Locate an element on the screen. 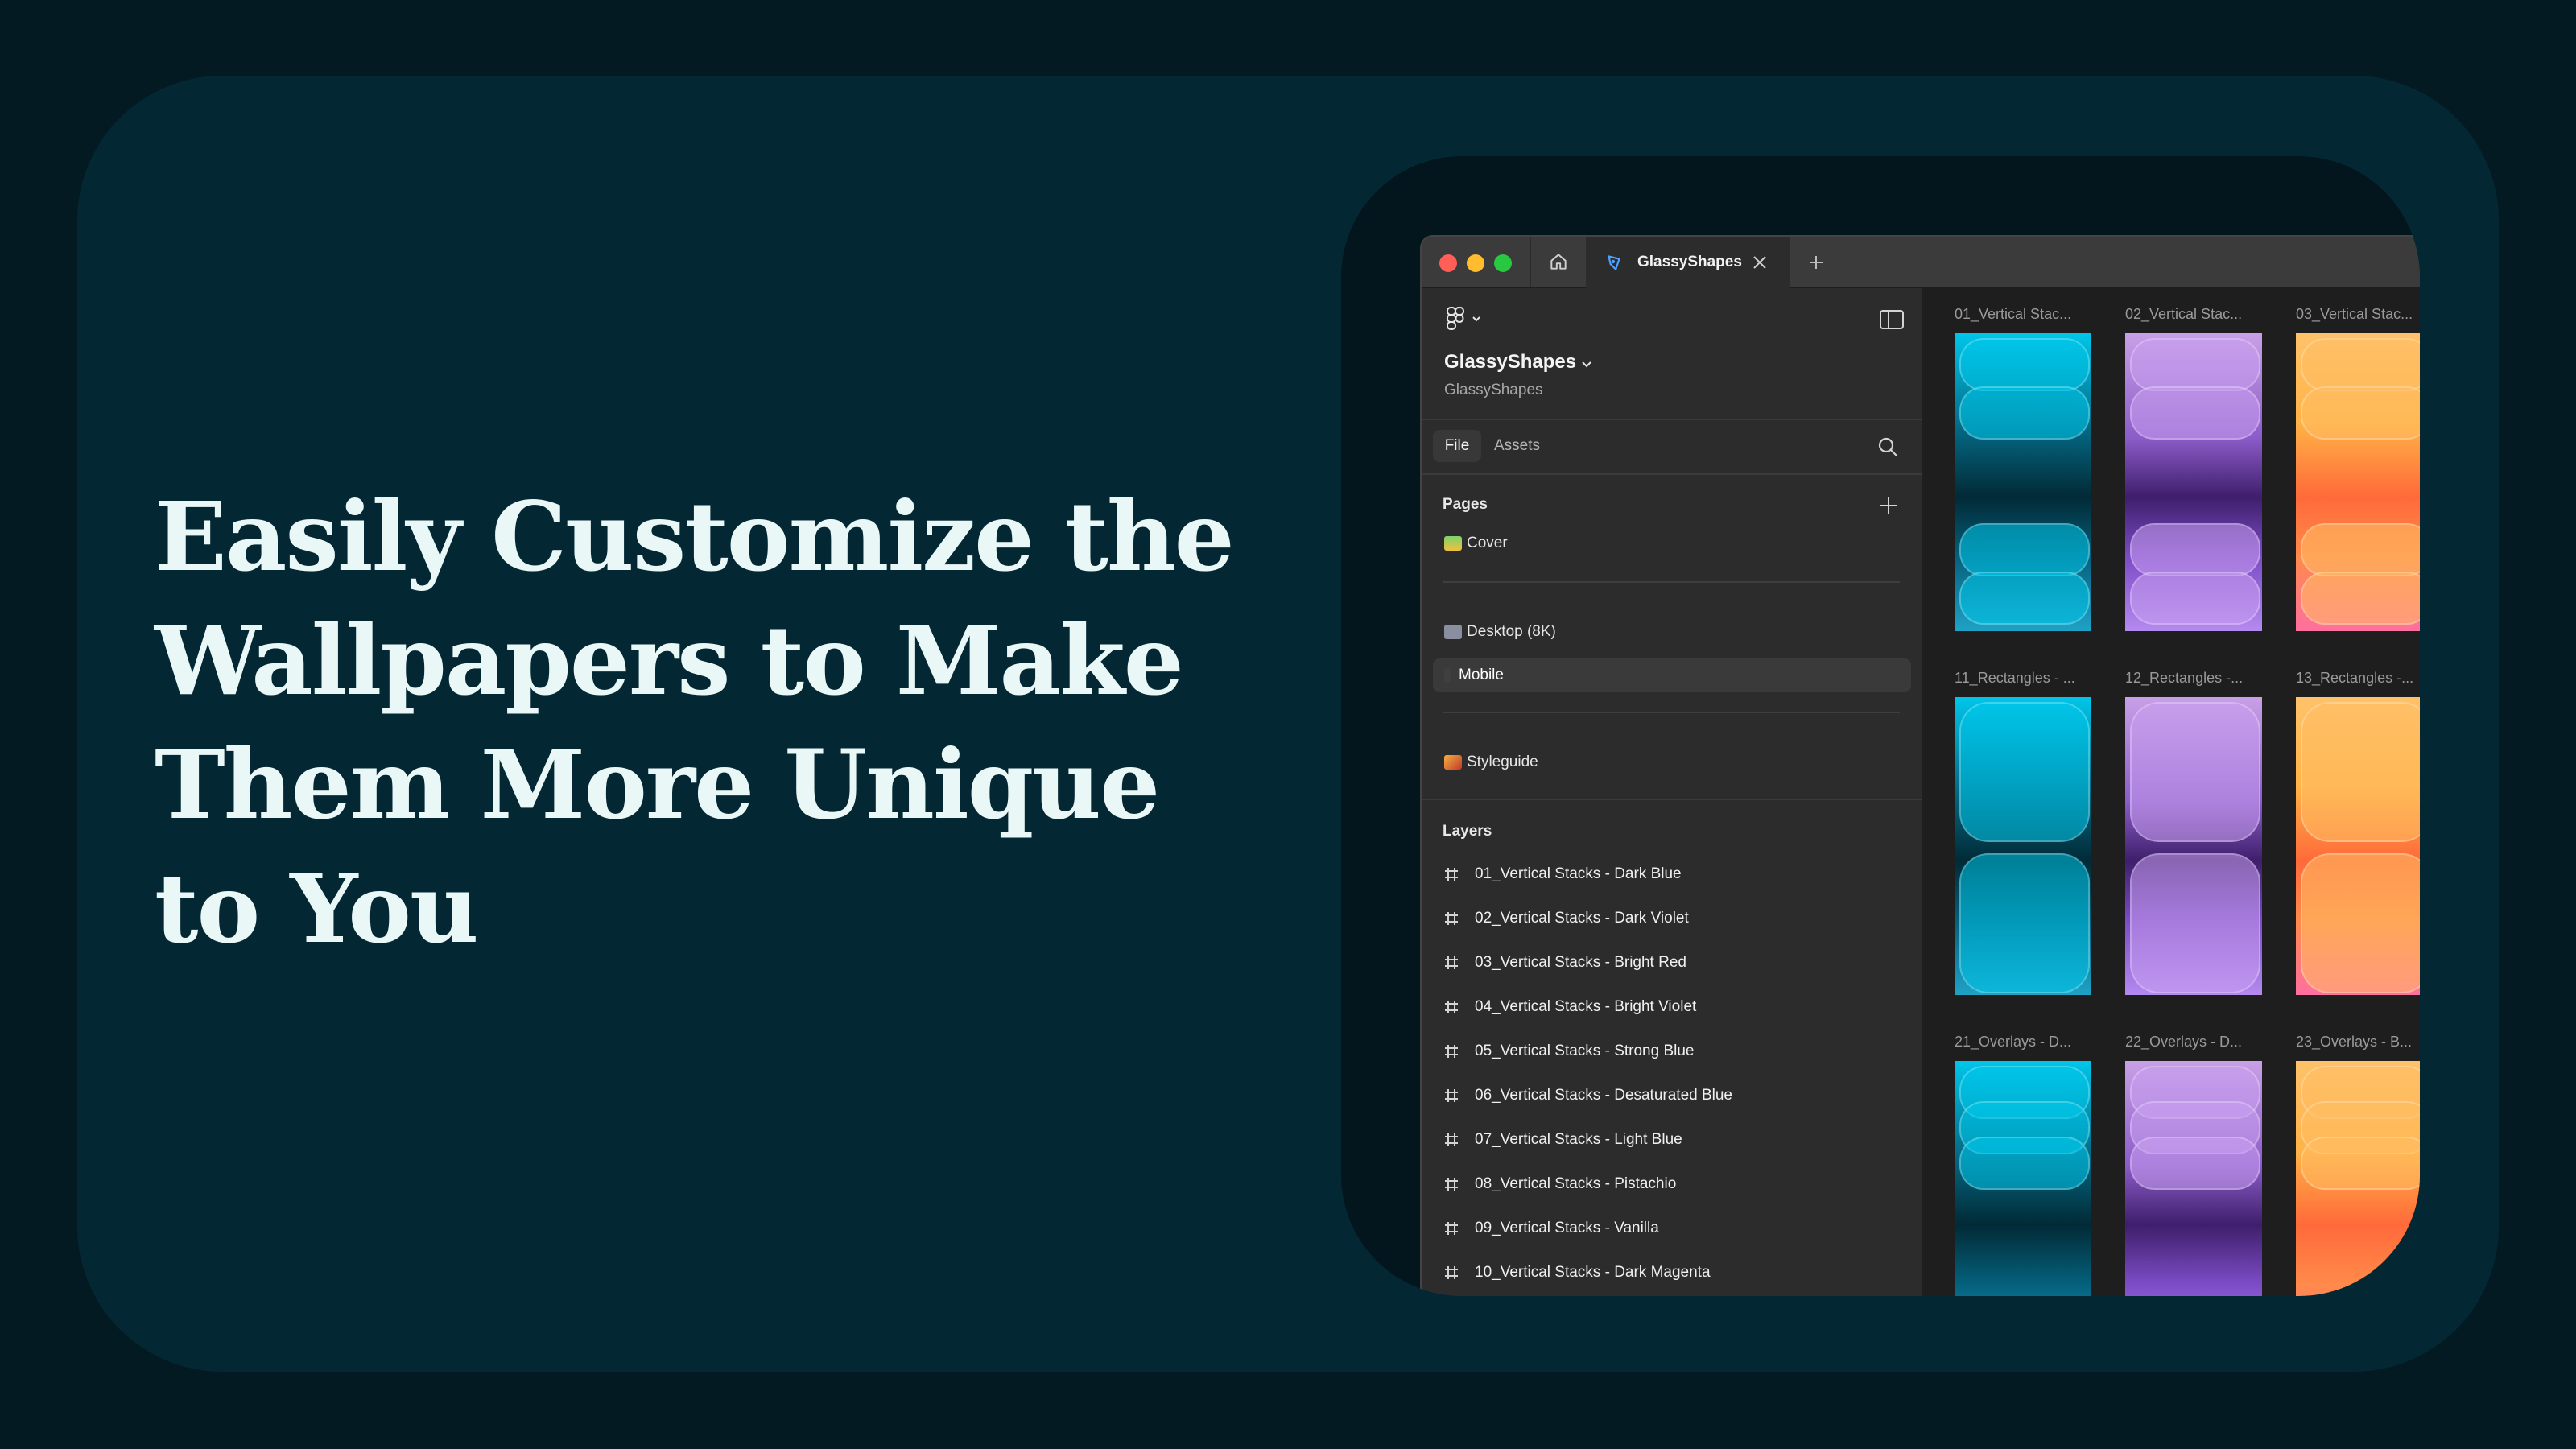 Image resolution: width=2576 pixels, height=1449 pixels. design-file-icon is located at coordinates (1614, 262).